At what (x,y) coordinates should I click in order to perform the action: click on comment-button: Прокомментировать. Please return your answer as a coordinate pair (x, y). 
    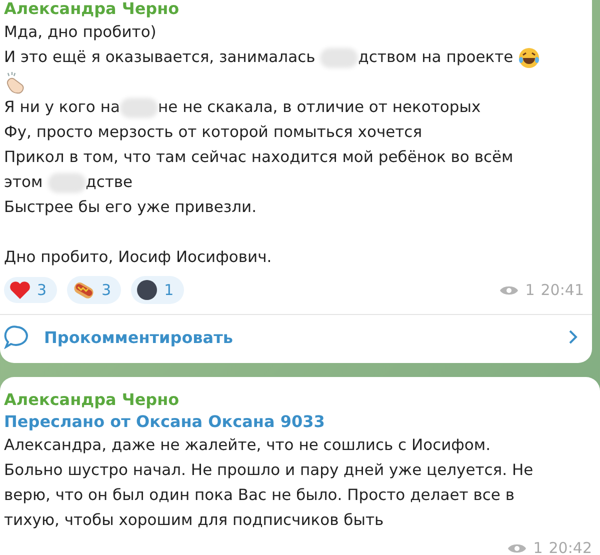
    Looking at the image, I should click on (296, 338).